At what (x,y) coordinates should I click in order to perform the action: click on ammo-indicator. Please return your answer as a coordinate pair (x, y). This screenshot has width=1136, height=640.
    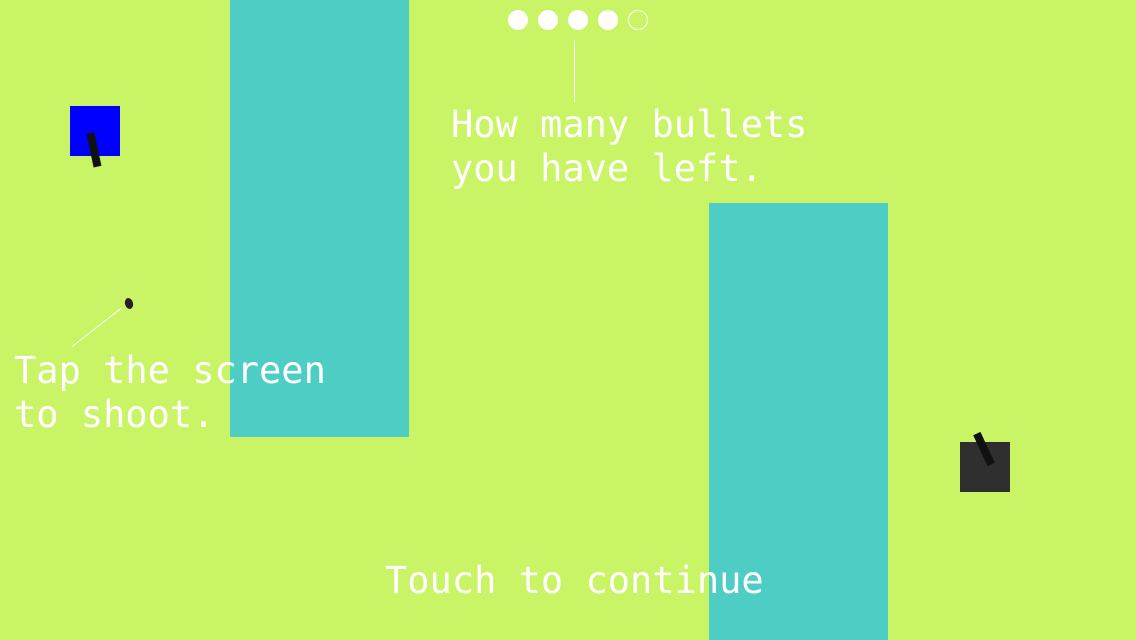
    Looking at the image, I should click on (578, 20).